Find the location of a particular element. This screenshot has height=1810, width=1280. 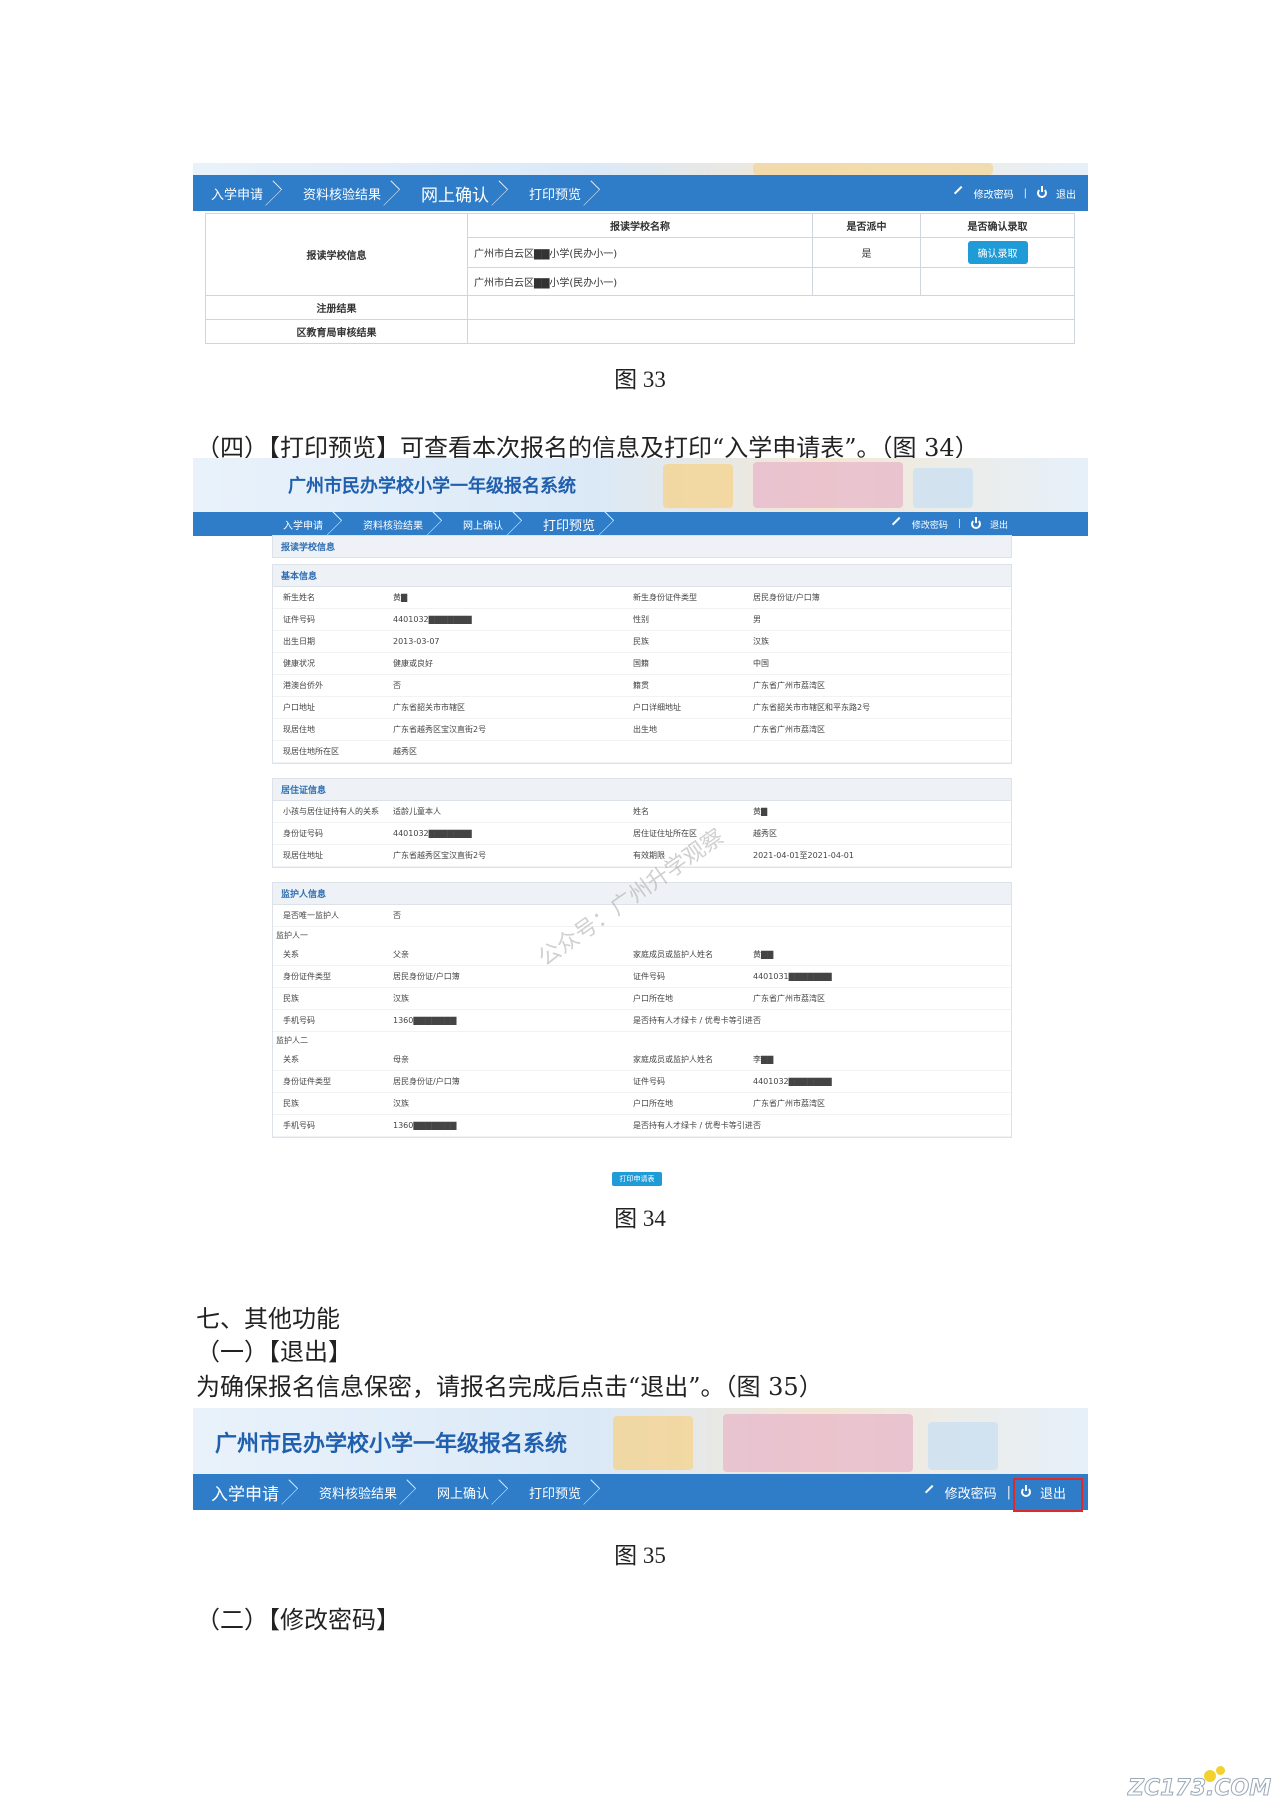

col-assigned: 是否派中 is located at coordinates (866, 225).